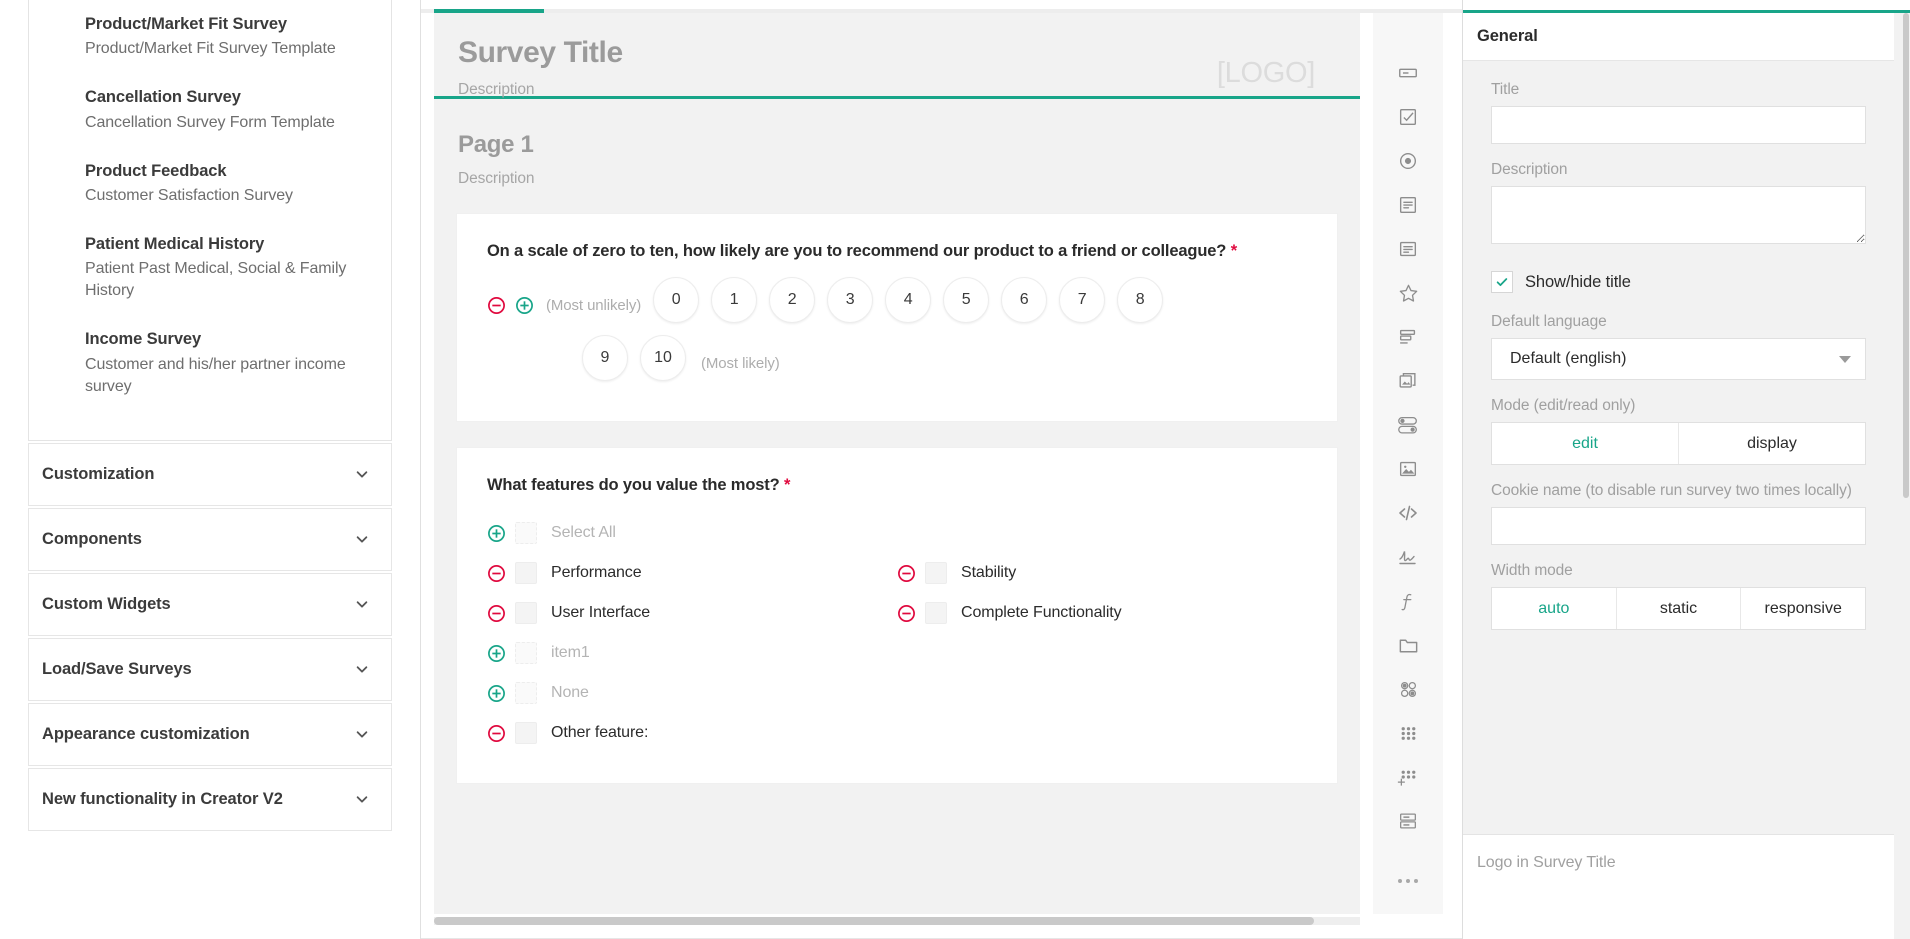 This screenshot has height=939, width=1910. What do you see at coordinates (146, 733) in the screenshot?
I see `accordion-label: Appearance customization` at bounding box center [146, 733].